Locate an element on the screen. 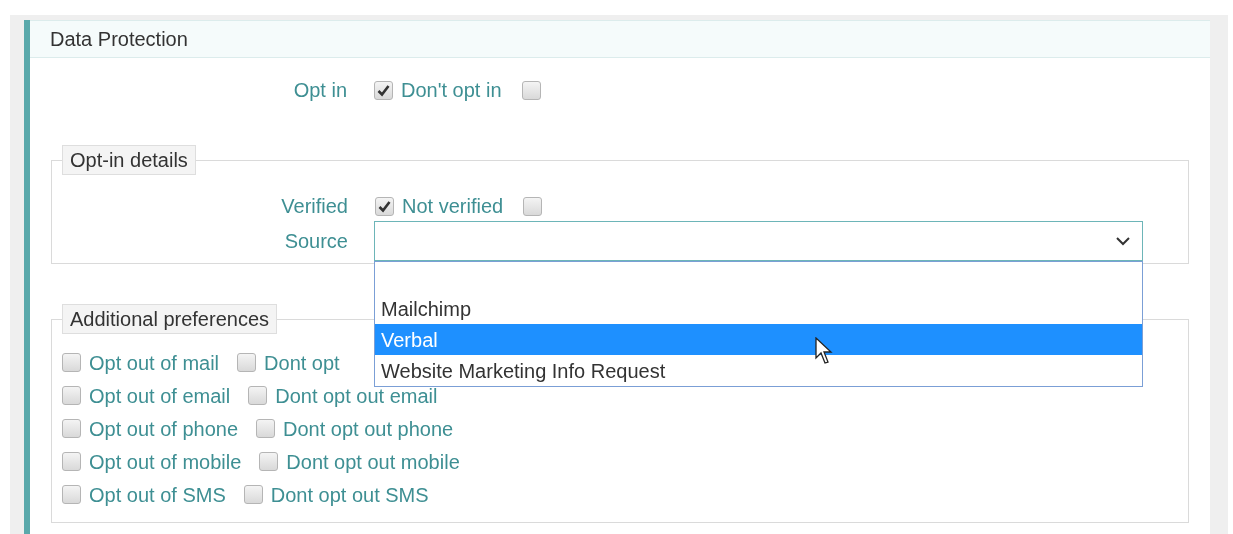 This screenshot has width=1233, height=534. checkbox-label: Opt out of SMS is located at coordinates (157, 495).